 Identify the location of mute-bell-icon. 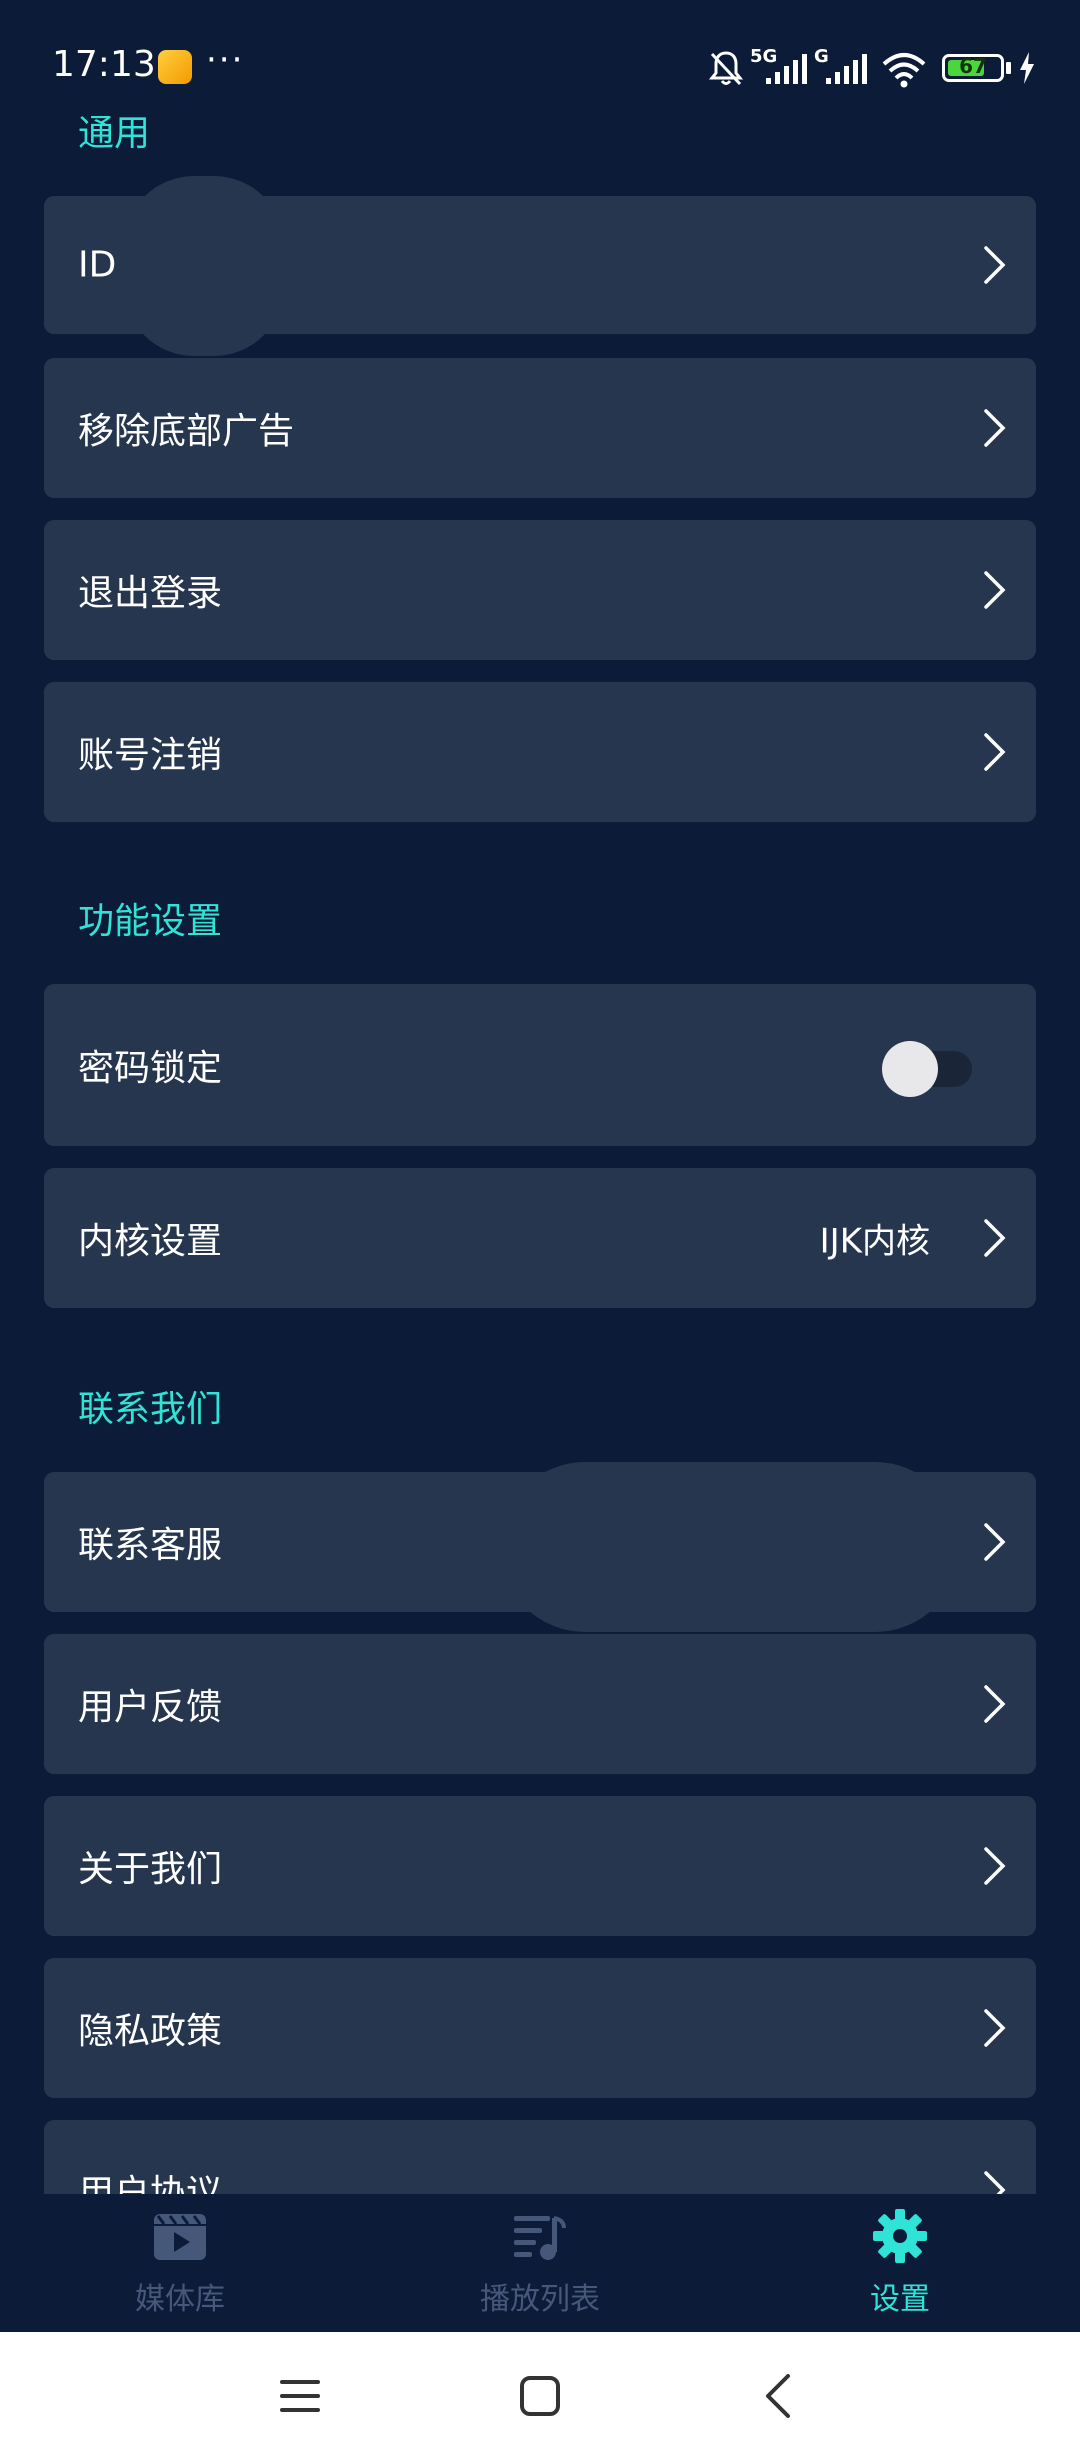
(726, 68).